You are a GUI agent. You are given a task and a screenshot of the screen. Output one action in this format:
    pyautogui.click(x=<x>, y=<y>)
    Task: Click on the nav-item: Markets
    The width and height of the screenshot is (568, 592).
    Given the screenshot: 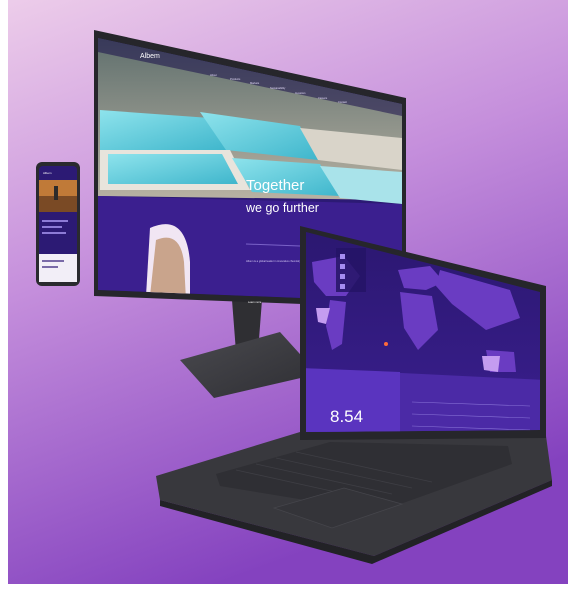 What is the action you would take?
    pyautogui.click(x=255, y=83)
    